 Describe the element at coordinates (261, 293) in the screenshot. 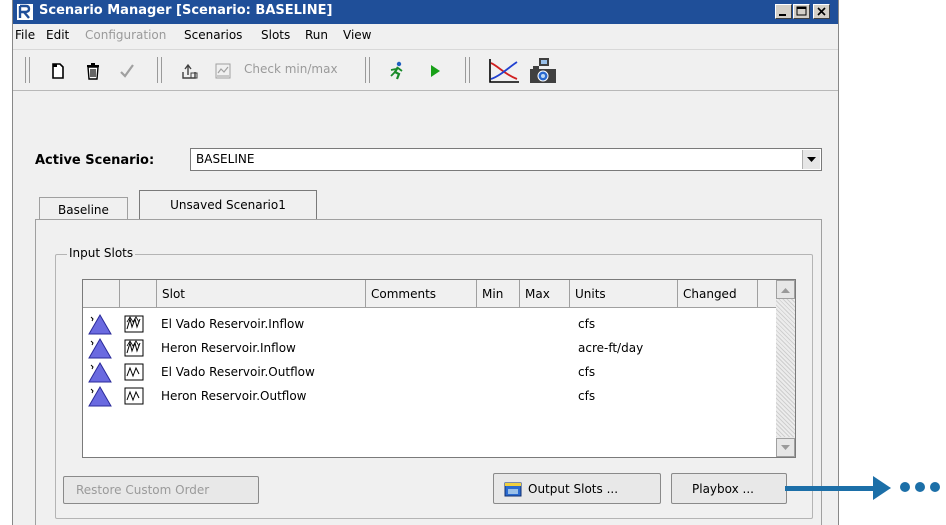

I see `column-header-slot: Slot` at that location.